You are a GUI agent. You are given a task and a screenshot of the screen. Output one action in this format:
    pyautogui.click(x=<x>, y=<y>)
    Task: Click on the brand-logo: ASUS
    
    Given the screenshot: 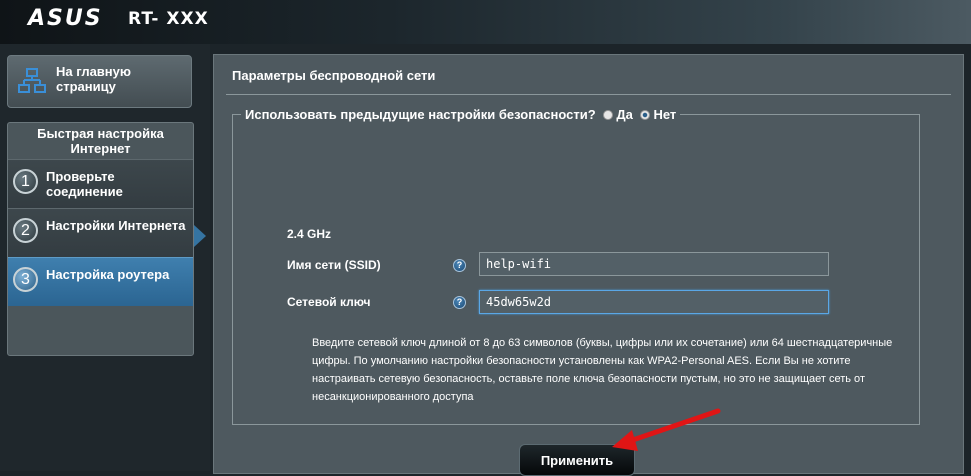 What is the action you would take?
    pyautogui.click(x=65, y=18)
    